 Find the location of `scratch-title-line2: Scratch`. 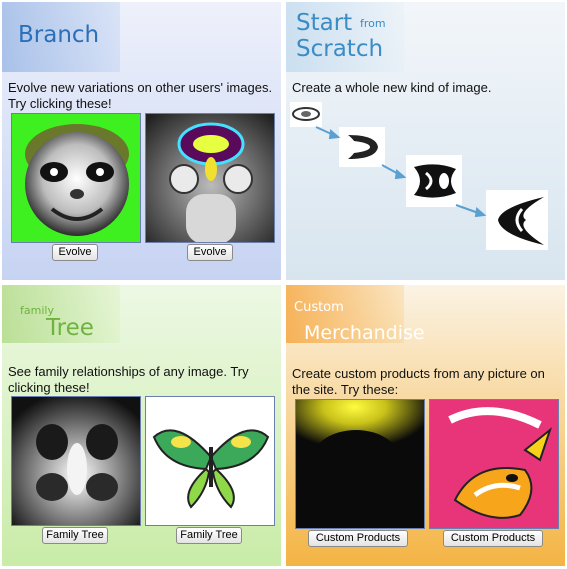

scratch-title-line2: Scratch is located at coordinates (340, 49).